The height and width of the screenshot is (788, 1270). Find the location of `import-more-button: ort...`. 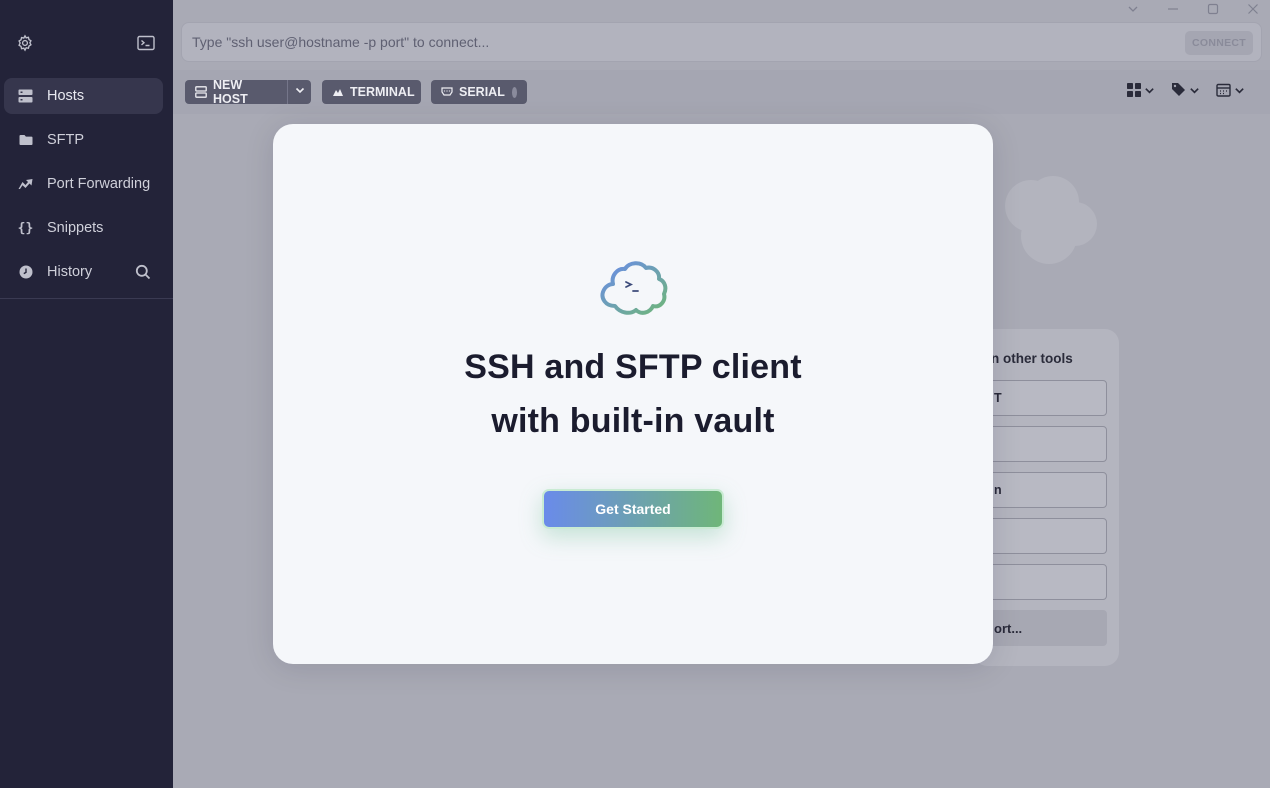

import-more-button: ort... is located at coordinates (1045, 628).